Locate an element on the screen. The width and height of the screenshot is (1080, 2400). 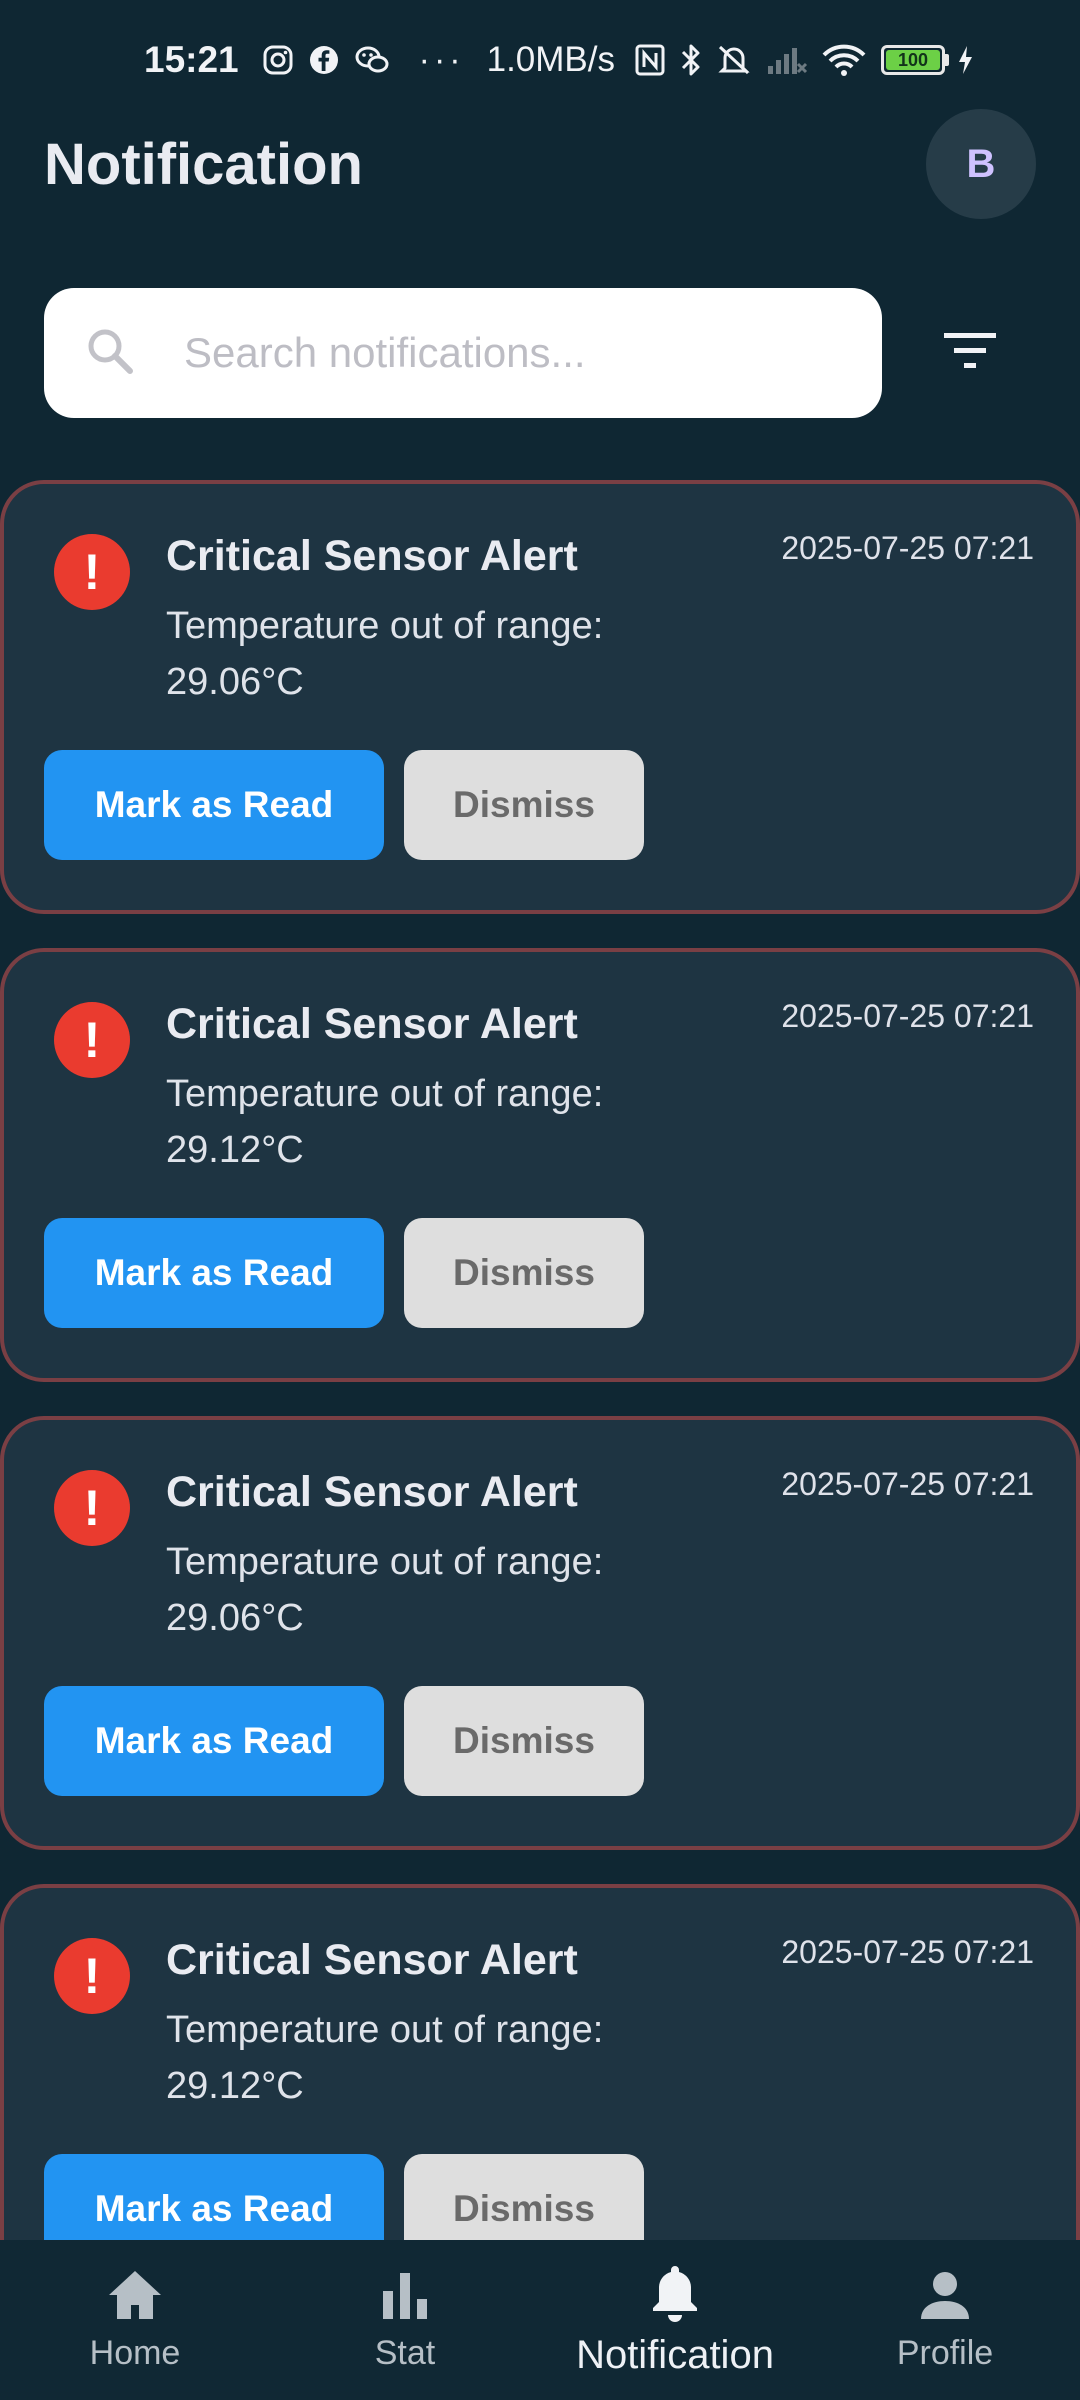
nav-notification: Notification is located at coordinates (675, 2320).